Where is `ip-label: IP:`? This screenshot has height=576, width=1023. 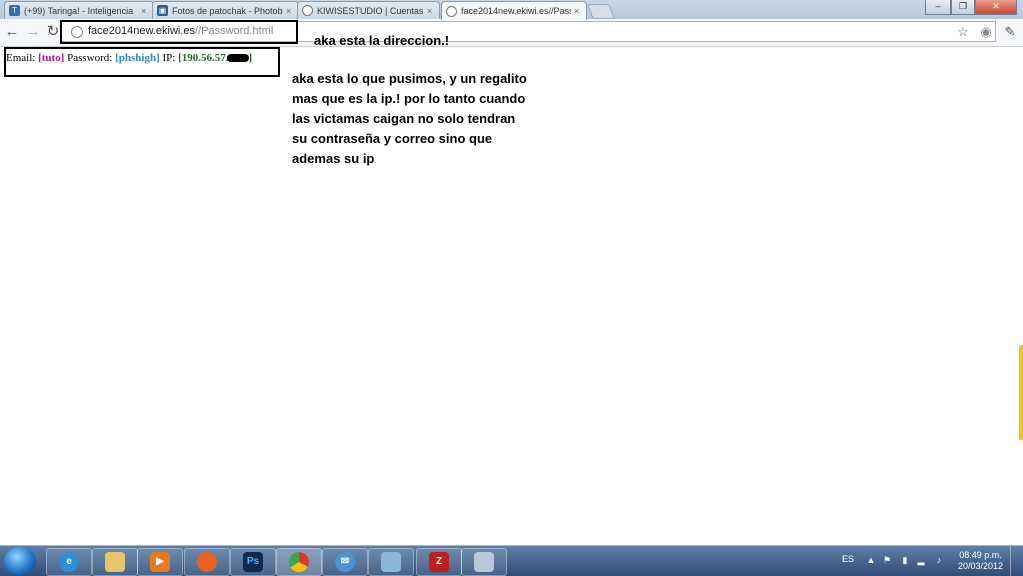 ip-label: IP: is located at coordinates (169, 58).